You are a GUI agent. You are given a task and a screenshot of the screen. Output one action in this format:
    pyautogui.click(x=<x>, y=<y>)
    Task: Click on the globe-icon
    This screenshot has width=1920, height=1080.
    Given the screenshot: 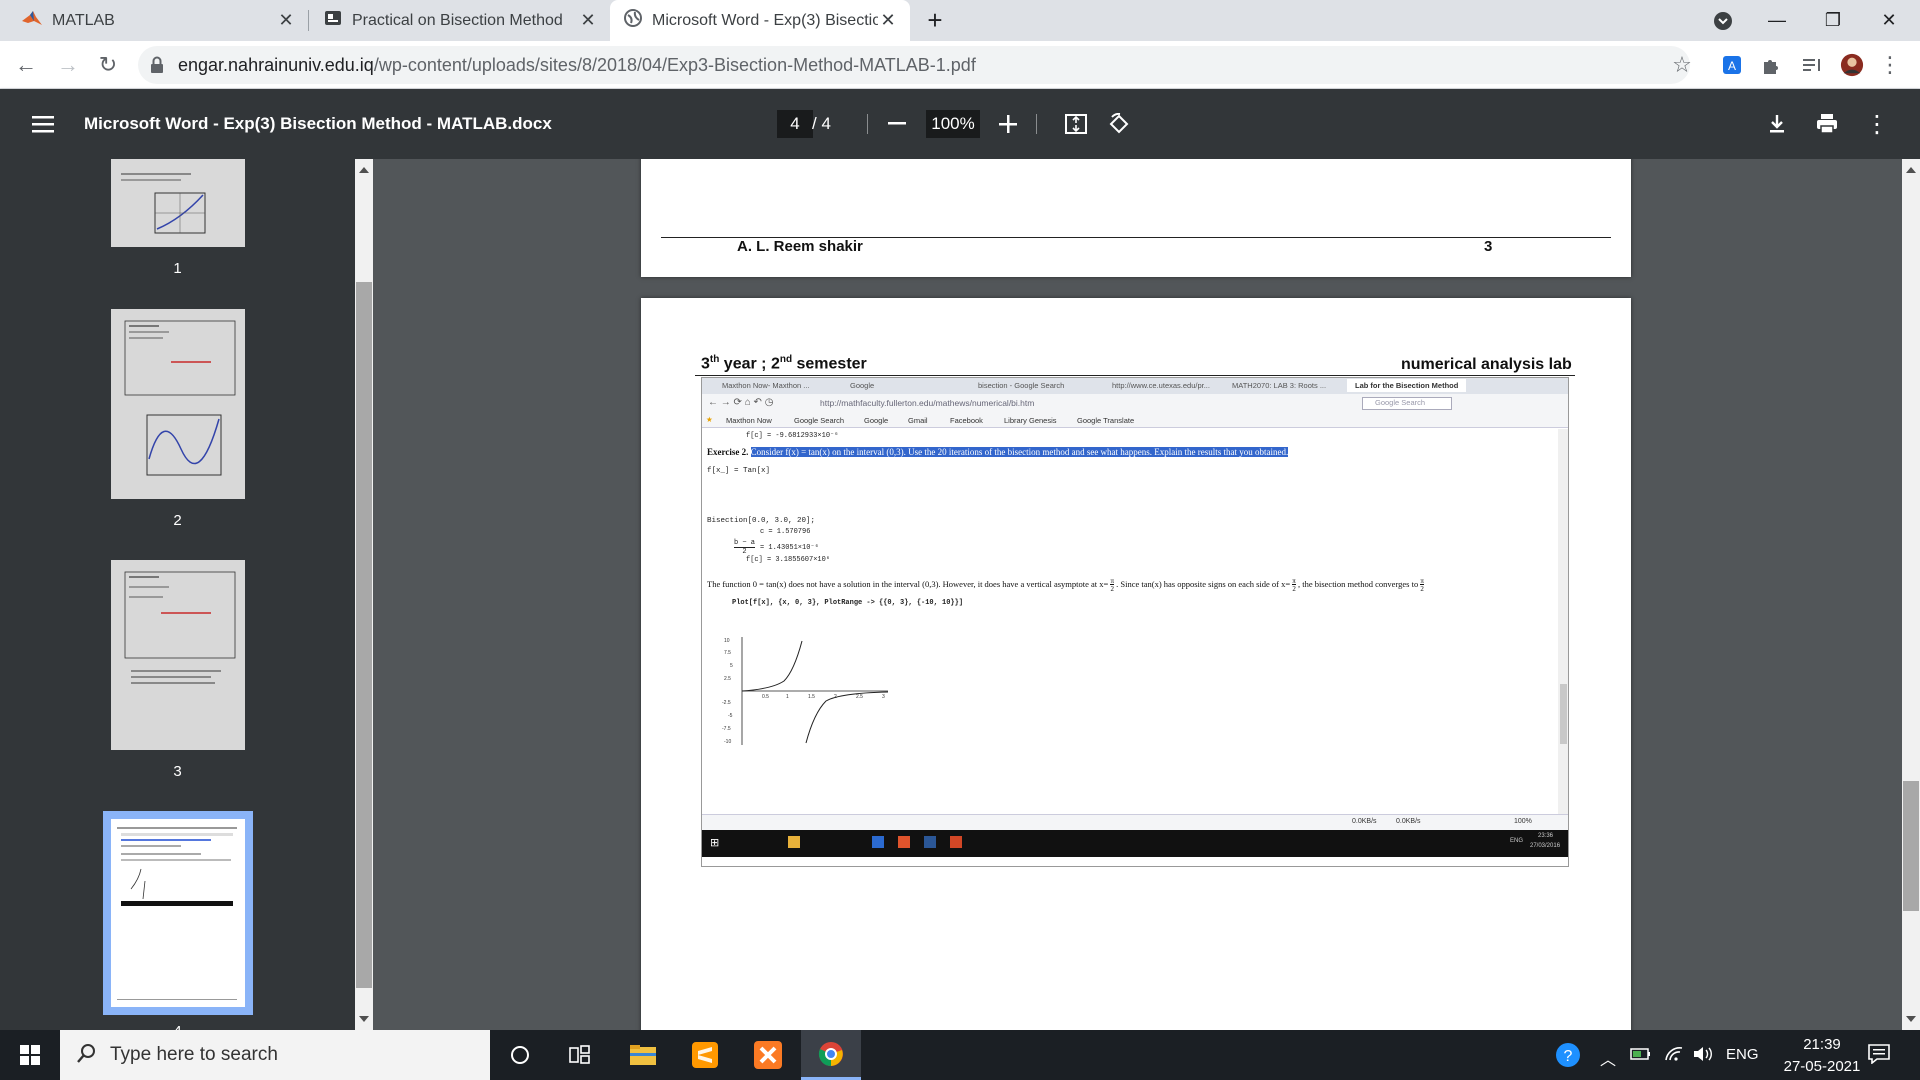 What is the action you would take?
    pyautogui.click(x=633, y=20)
    